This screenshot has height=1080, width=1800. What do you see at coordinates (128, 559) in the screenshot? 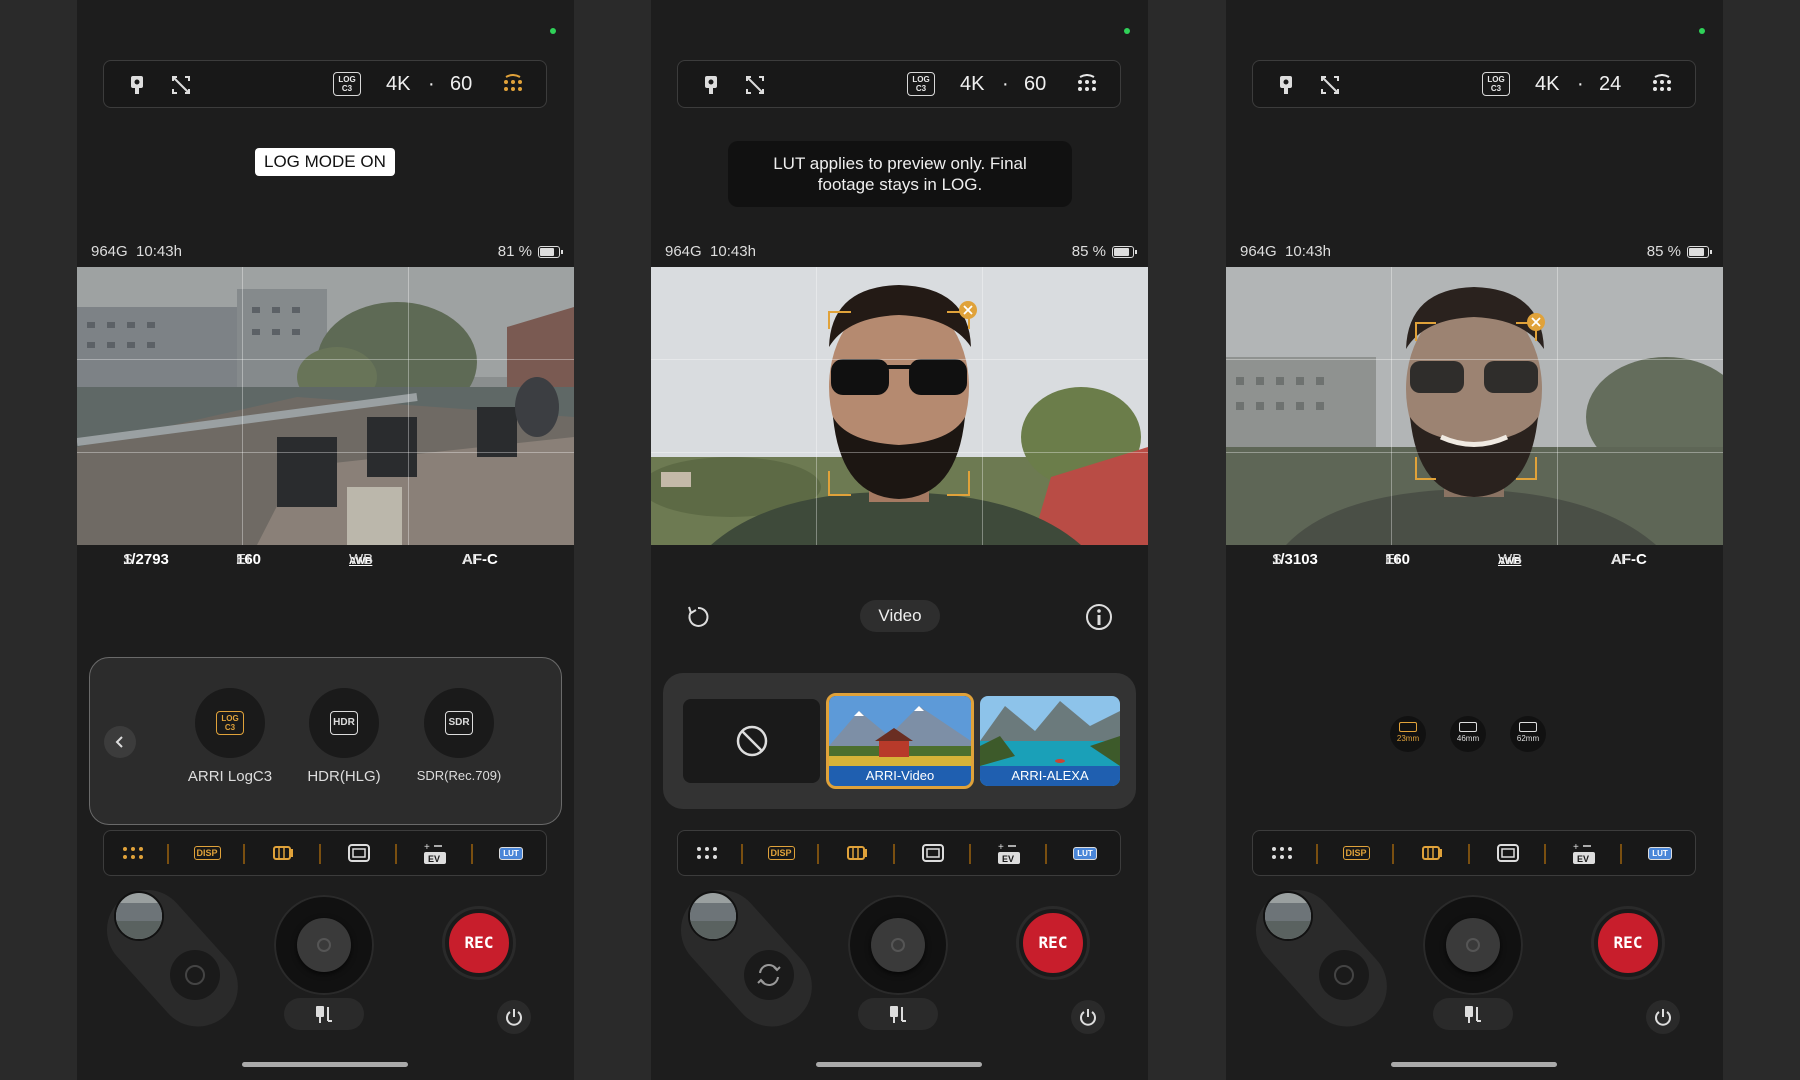
I see `shutter-label: S` at bounding box center [128, 559].